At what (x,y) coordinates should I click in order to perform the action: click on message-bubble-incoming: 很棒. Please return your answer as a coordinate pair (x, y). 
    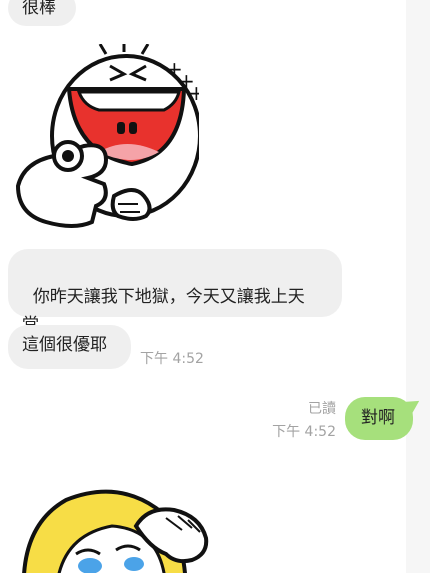
    Looking at the image, I should click on (42, 13).